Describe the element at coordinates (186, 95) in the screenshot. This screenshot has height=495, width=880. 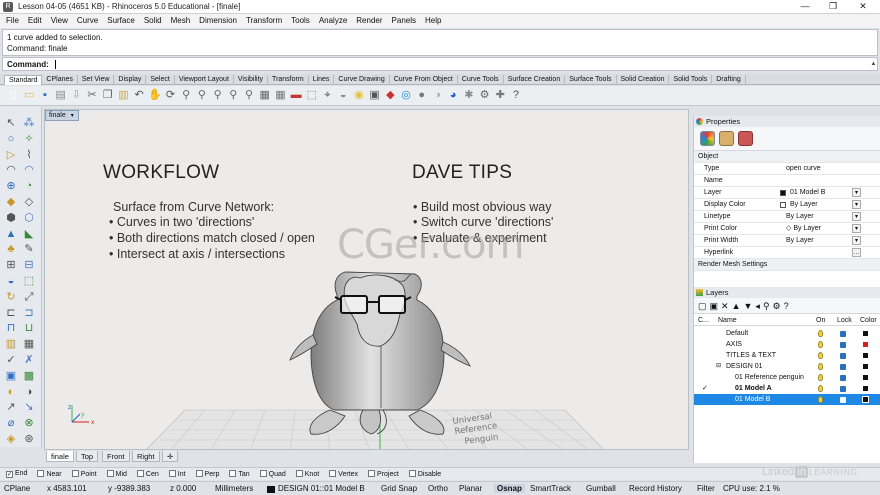
I see `zoom-dynamic-icon: ⚲` at that location.